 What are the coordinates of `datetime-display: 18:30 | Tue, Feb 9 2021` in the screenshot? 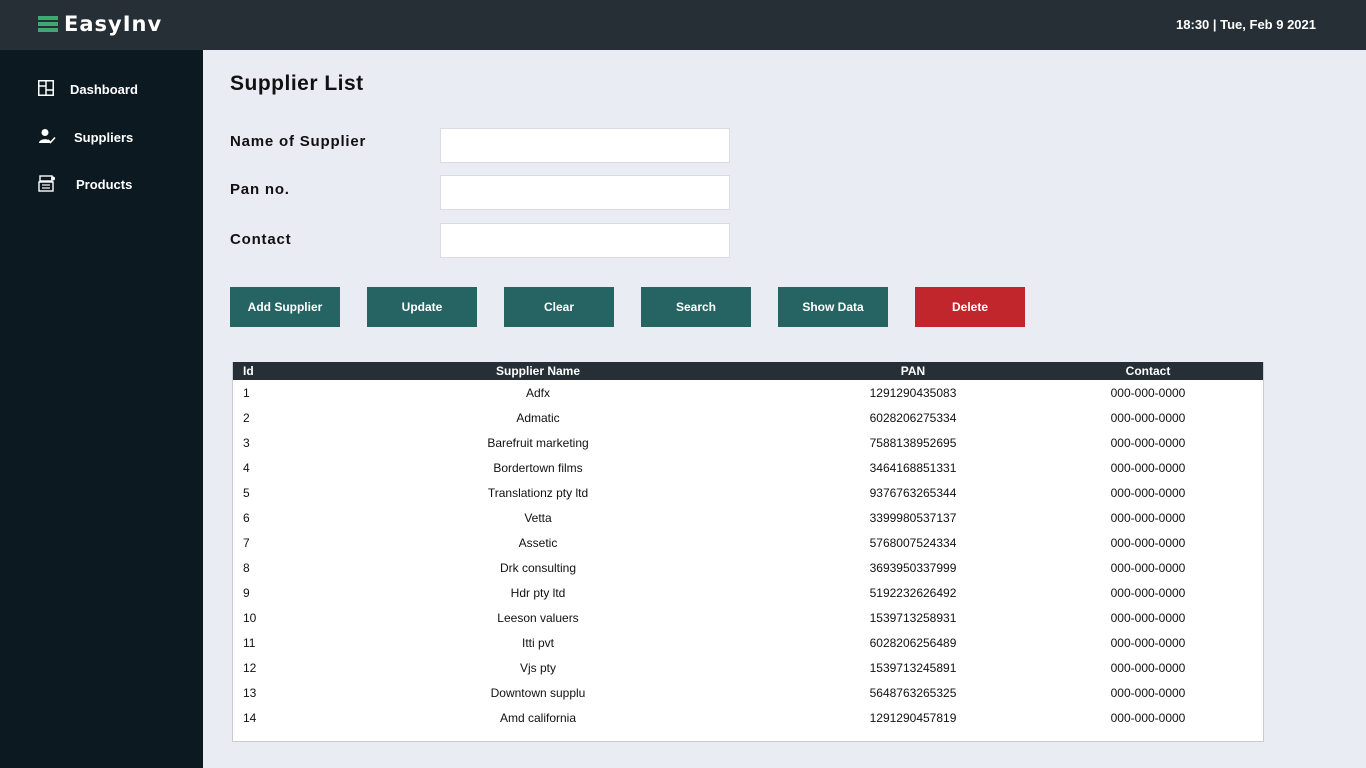 It's located at (1246, 24).